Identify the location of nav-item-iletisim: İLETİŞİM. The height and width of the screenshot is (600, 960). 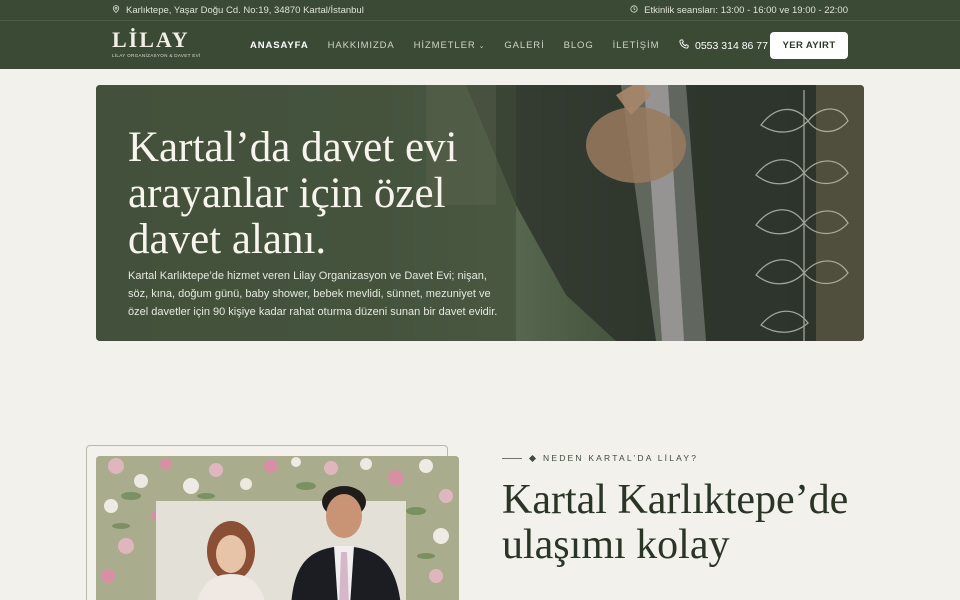
(636, 45).